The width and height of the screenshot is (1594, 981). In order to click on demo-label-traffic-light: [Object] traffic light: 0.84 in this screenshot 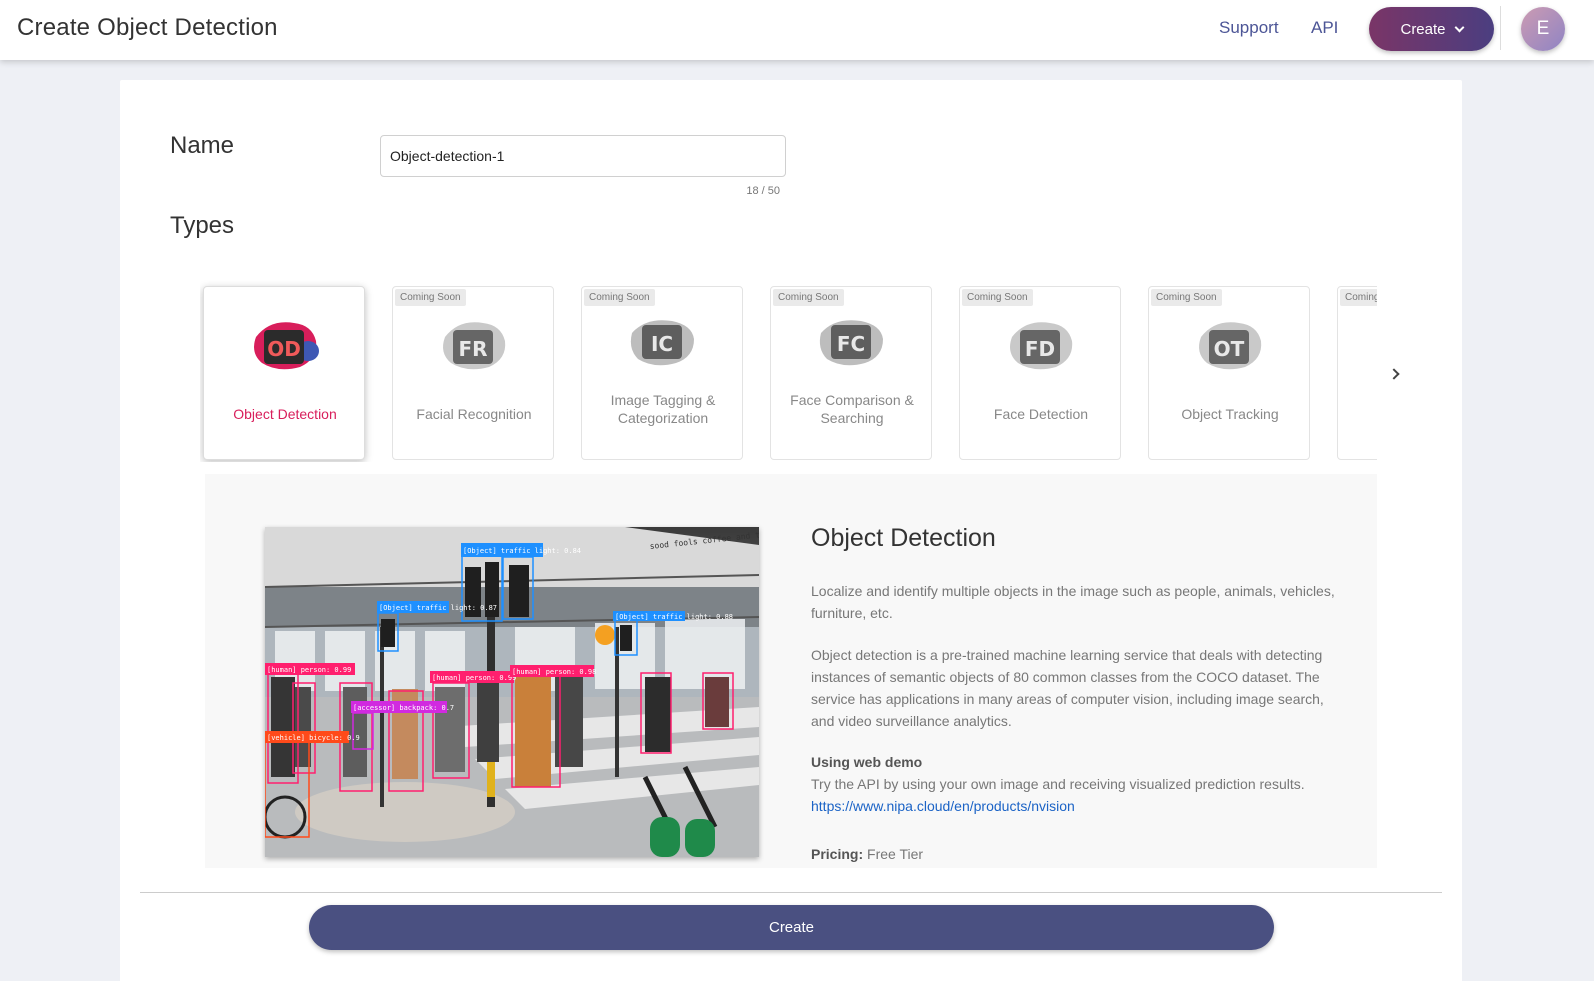, I will do `click(522, 551)`.